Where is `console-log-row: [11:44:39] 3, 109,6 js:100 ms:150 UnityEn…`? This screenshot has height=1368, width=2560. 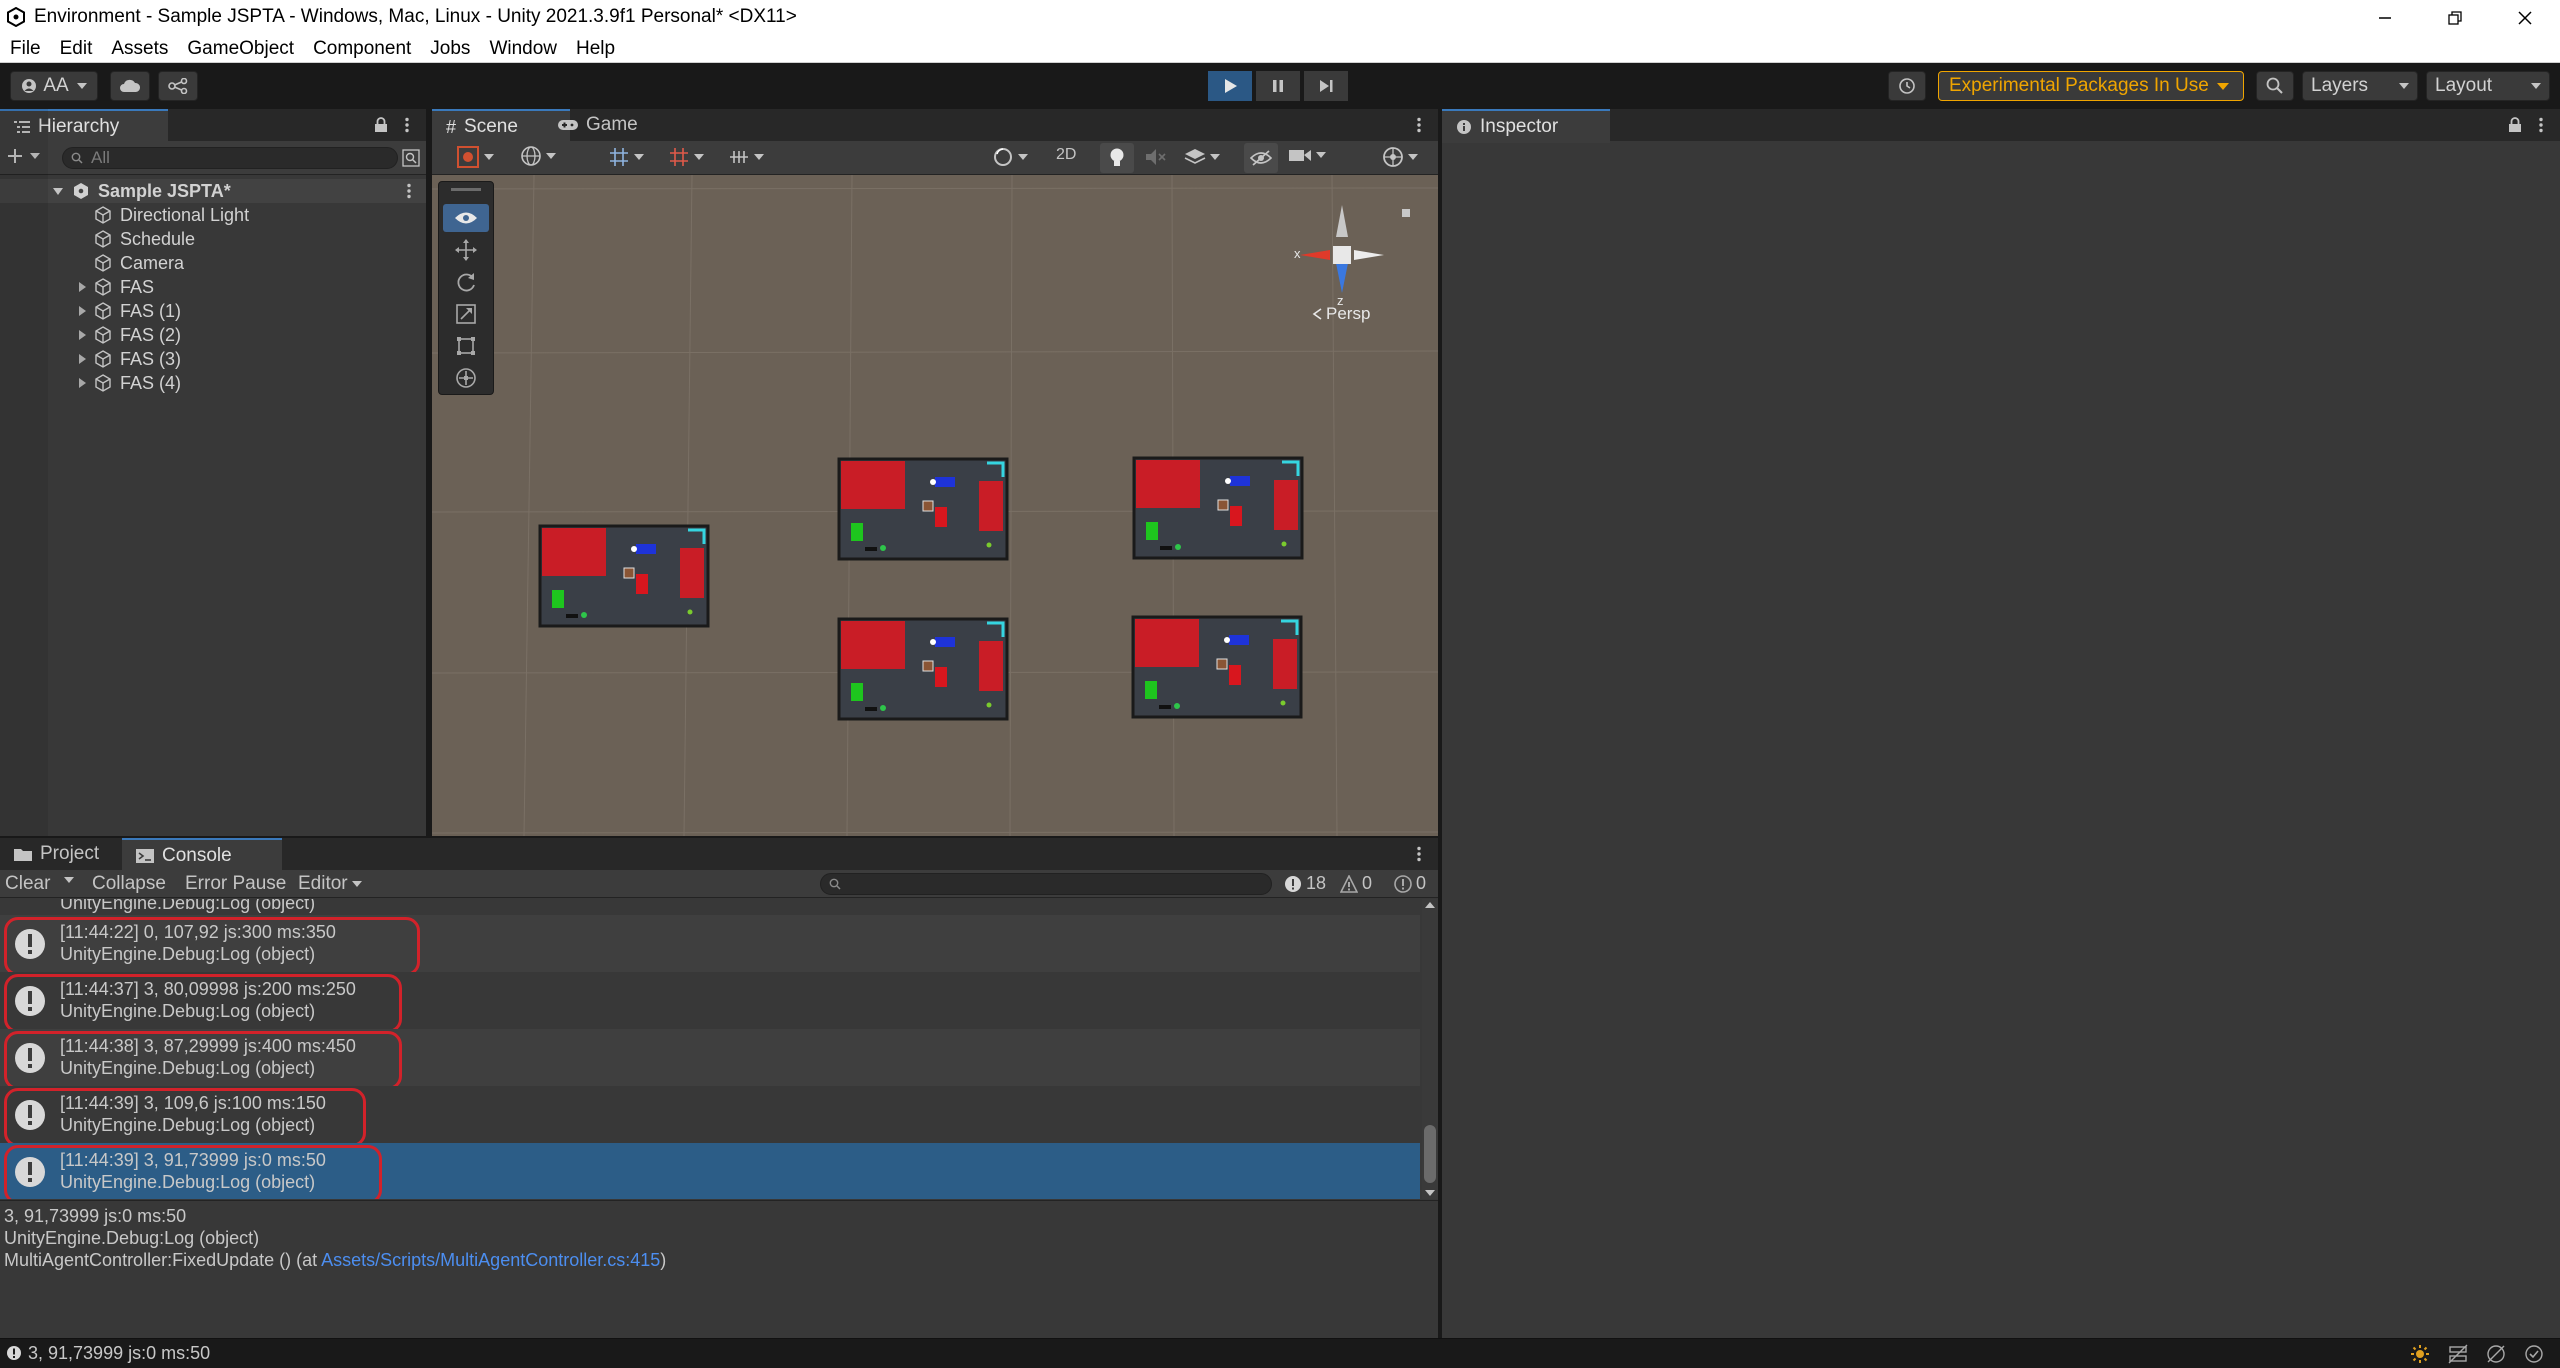 console-log-row: [11:44:39] 3, 109,6 js:100 ms:150 UnityEn… is located at coordinates (710, 1116).